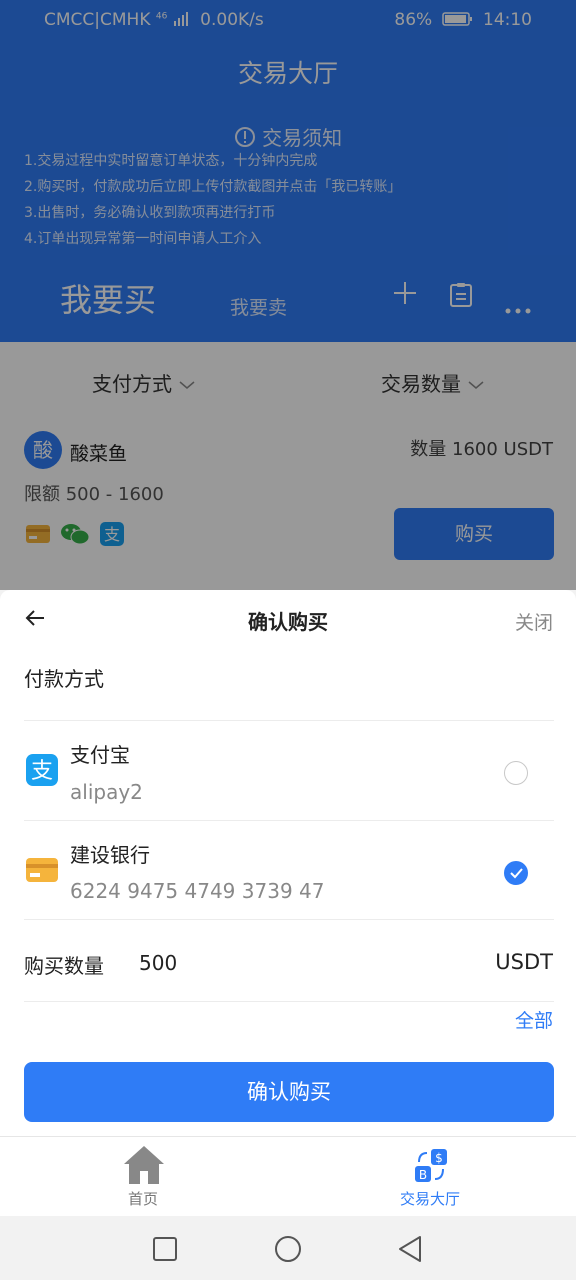 Image resolution: width=576 pixels, height=1280 pixels. I want to click on payment-detail: alipay2, so click(106, 792).